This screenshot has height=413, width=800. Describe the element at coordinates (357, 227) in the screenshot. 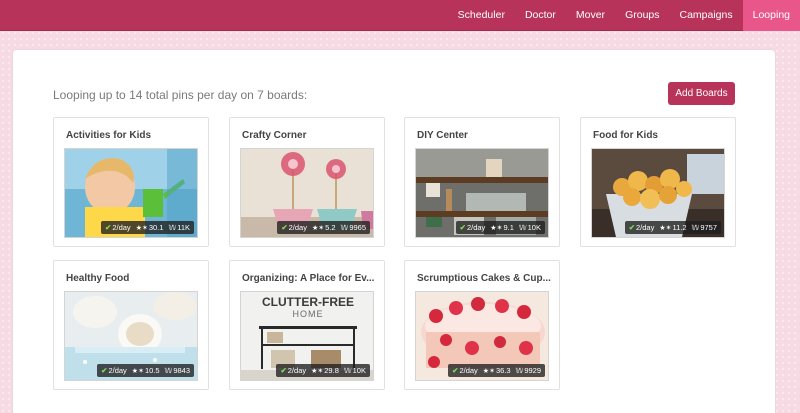

I see `follower-stat: 9965` at that location.